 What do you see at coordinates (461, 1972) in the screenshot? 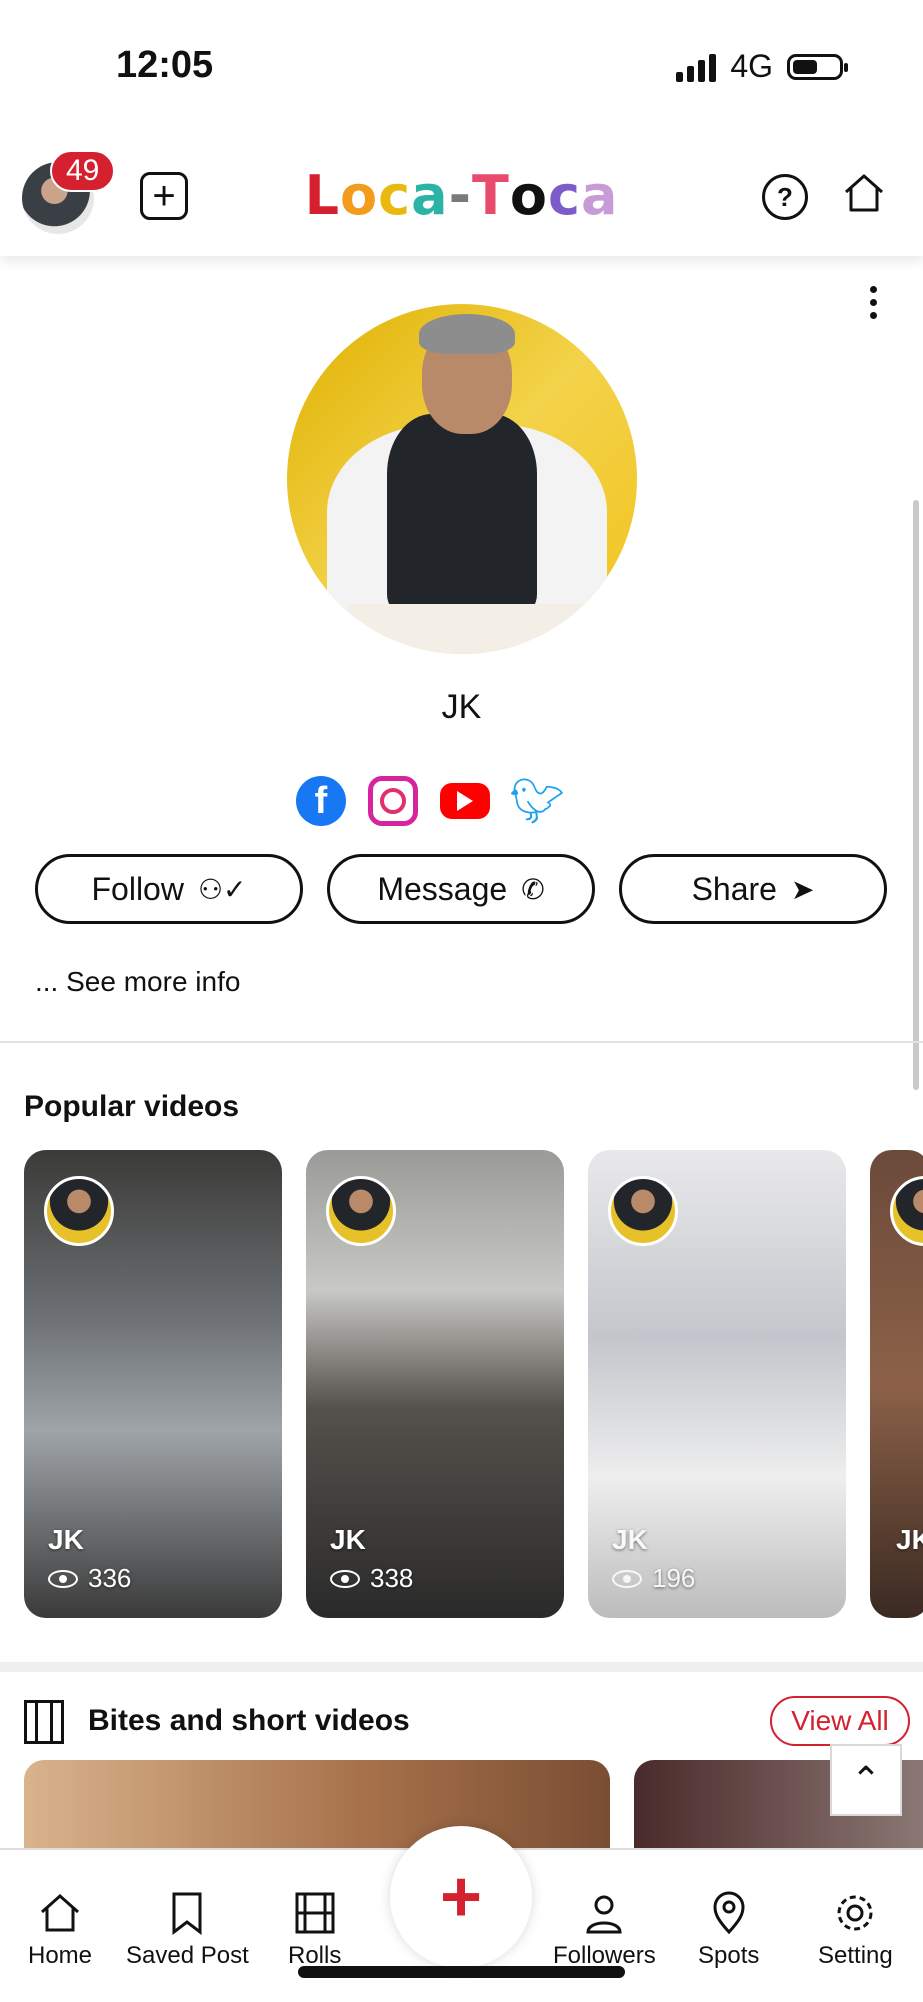
I see `home-indicator` at bounding box center [461, 1972].